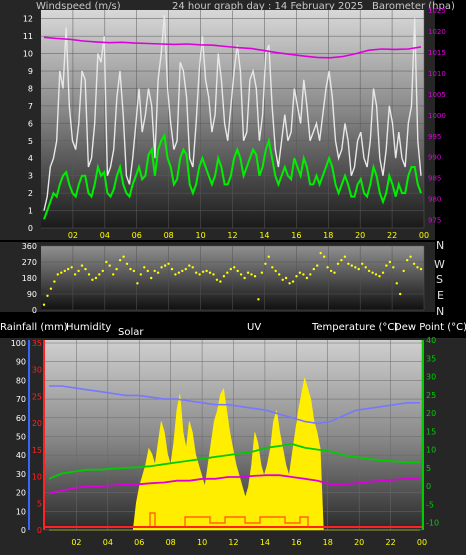  I want to click on humidity-tick-label: 90, so click(21, 362).